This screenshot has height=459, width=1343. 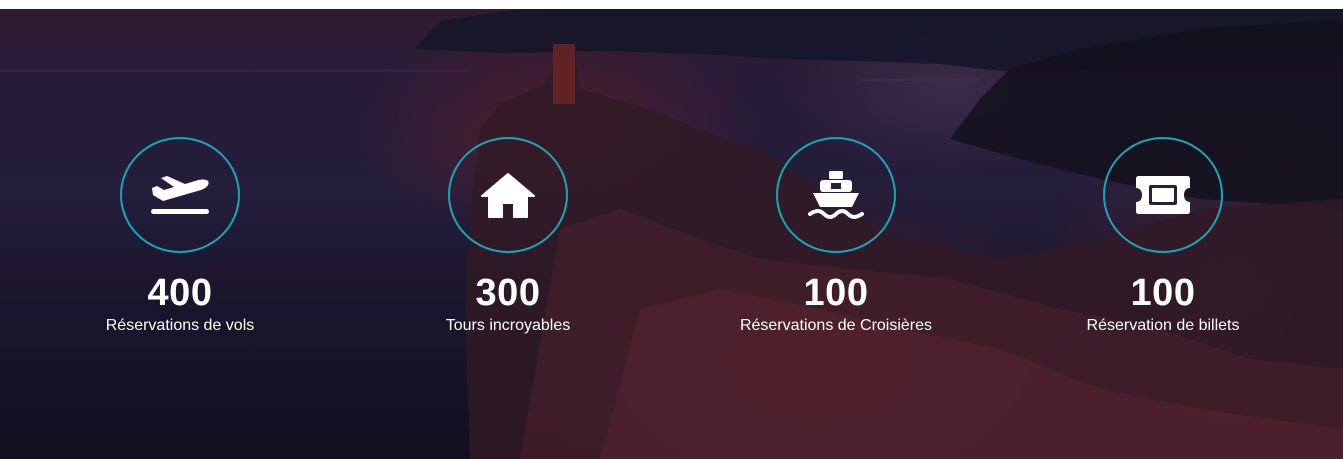 I want to click on home-icon, so click(x=508, y=195).